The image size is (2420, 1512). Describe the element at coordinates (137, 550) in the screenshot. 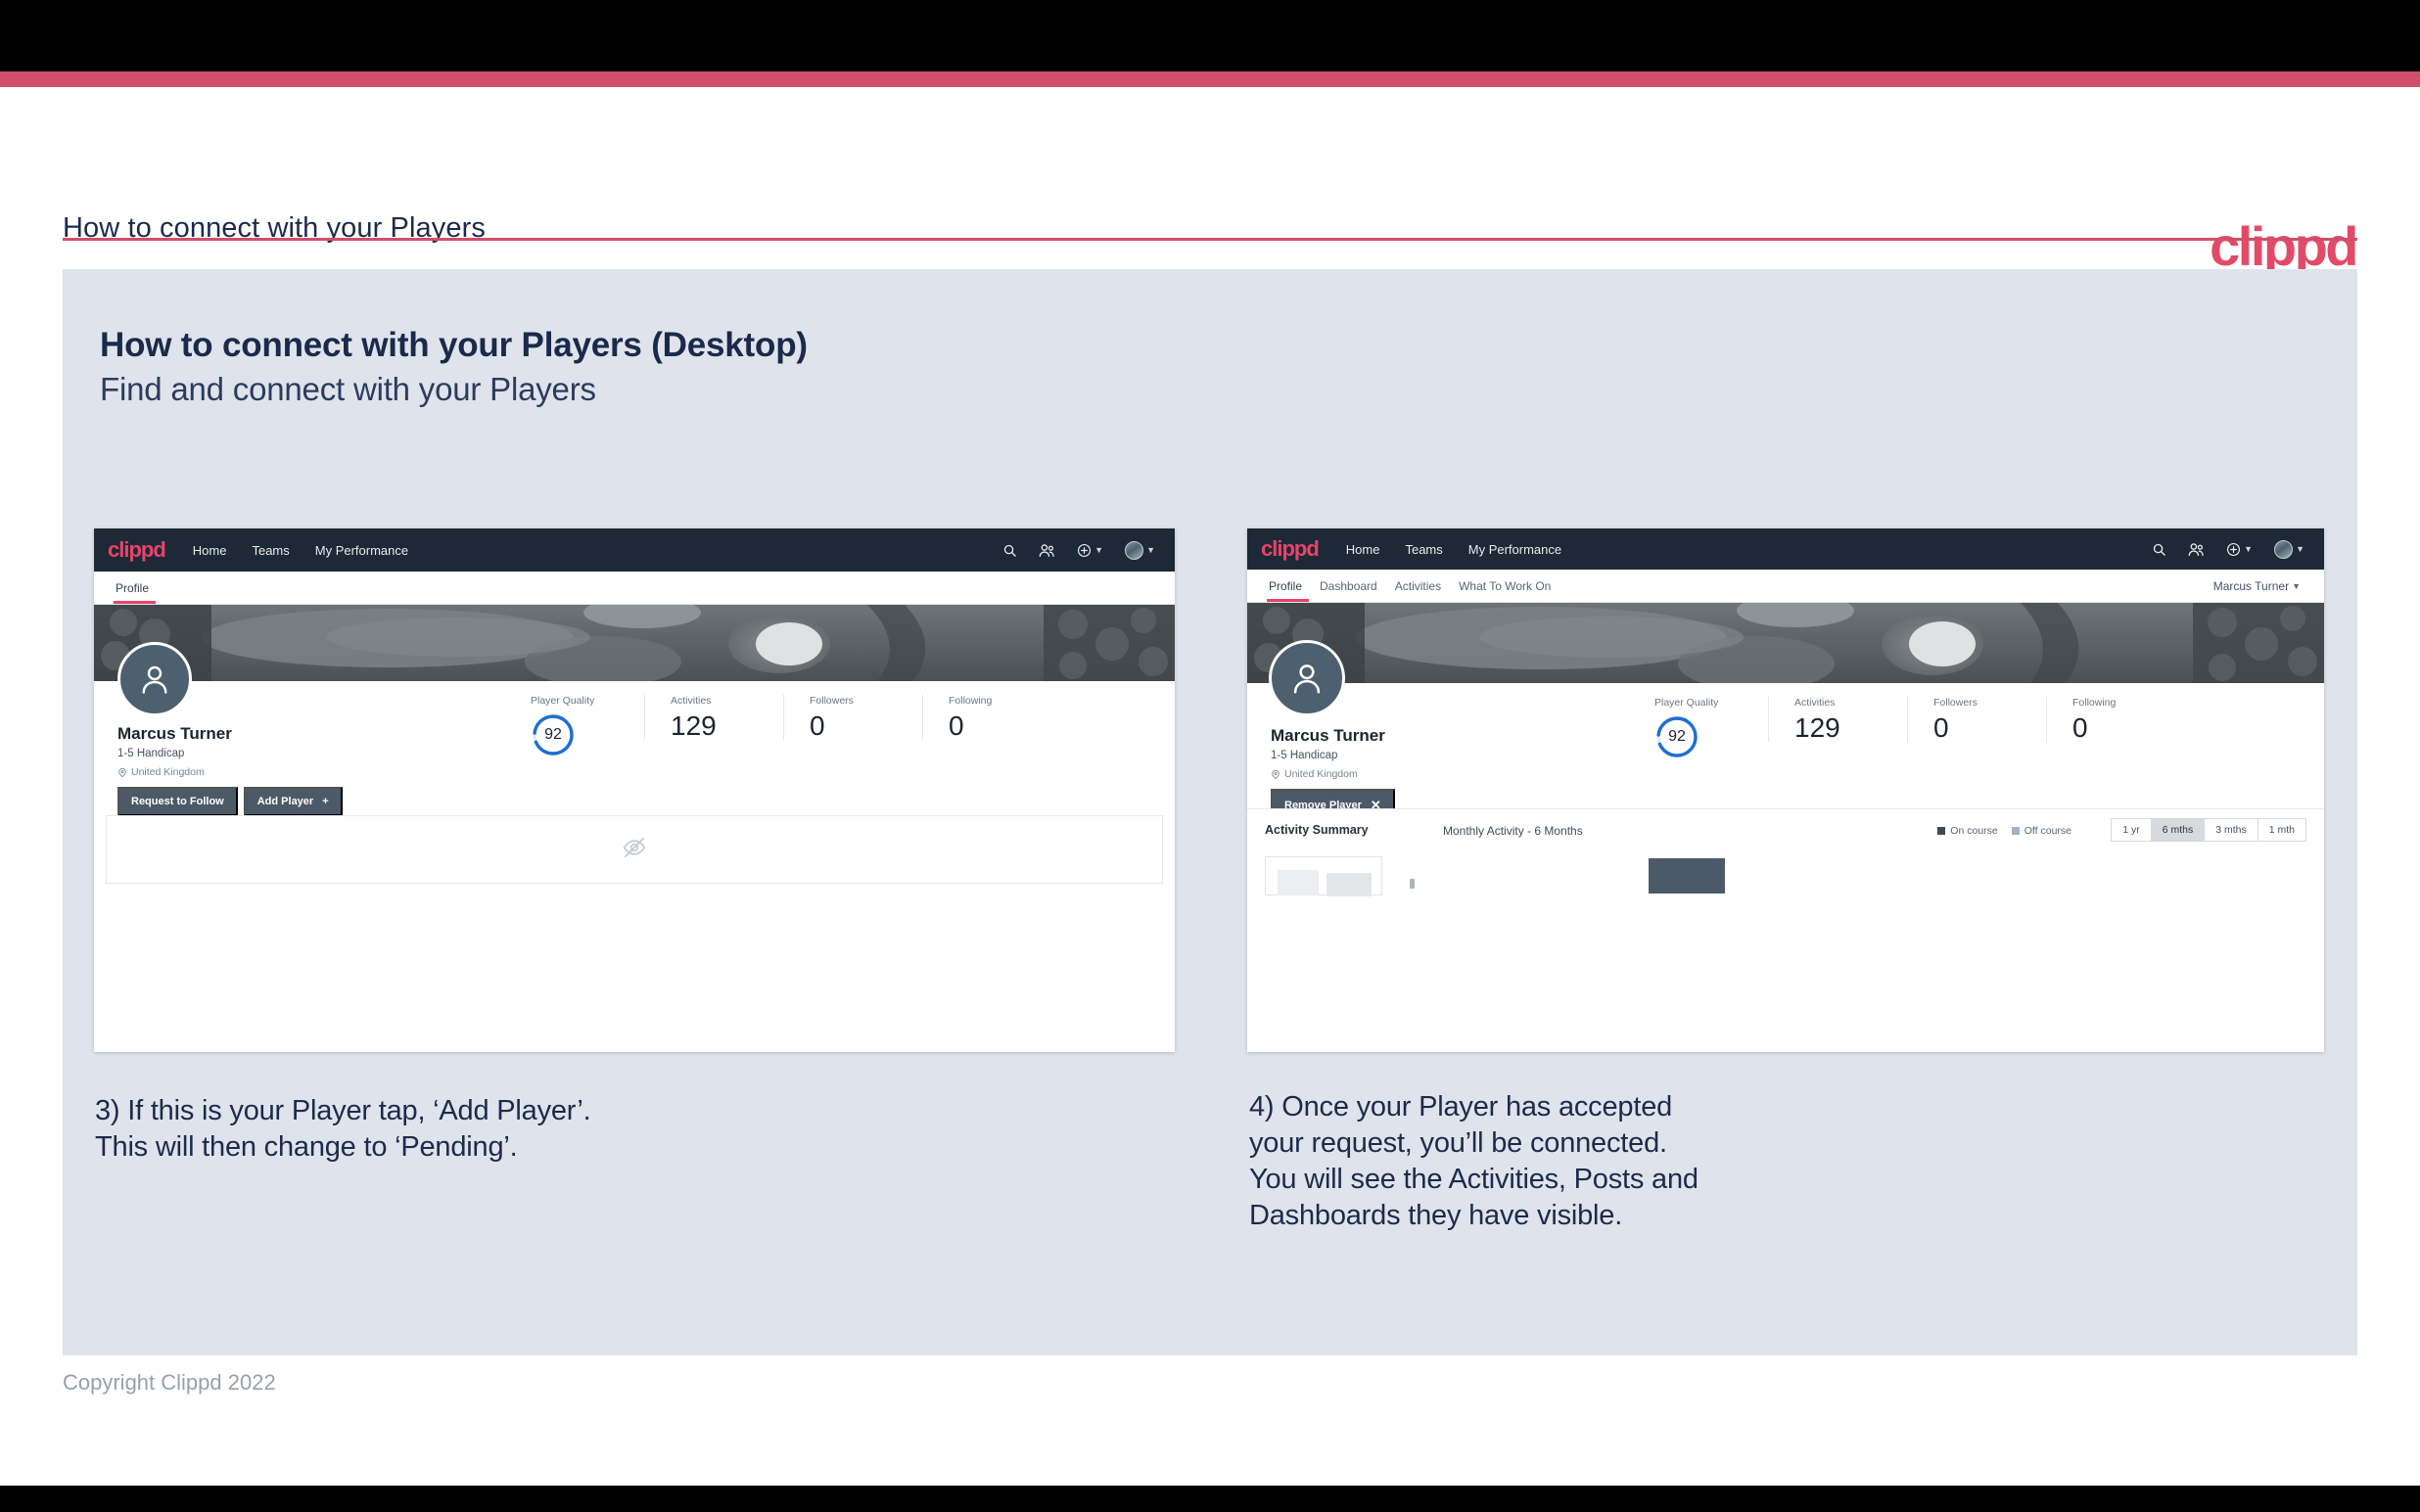

I see `left-nav-logo: clippd` at that location.